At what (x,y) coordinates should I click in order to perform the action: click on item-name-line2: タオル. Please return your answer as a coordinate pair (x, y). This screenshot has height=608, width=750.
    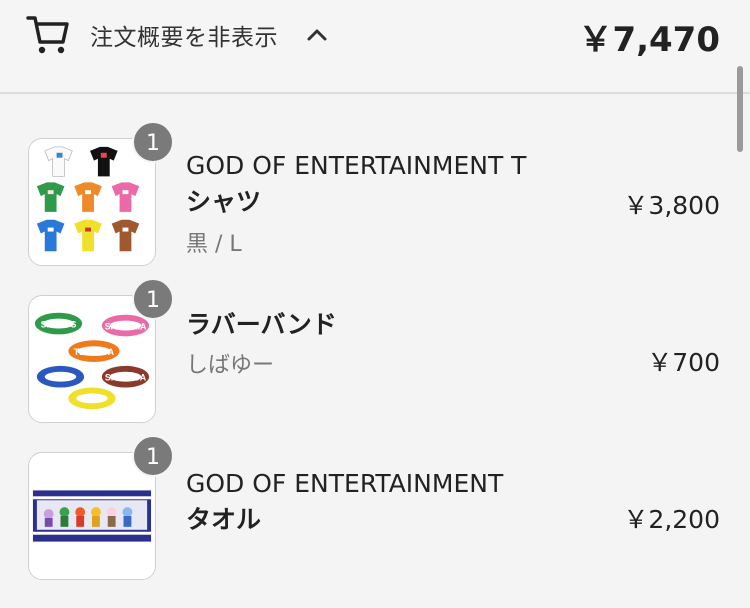
    Looking at the image, I should click on (224, 519).